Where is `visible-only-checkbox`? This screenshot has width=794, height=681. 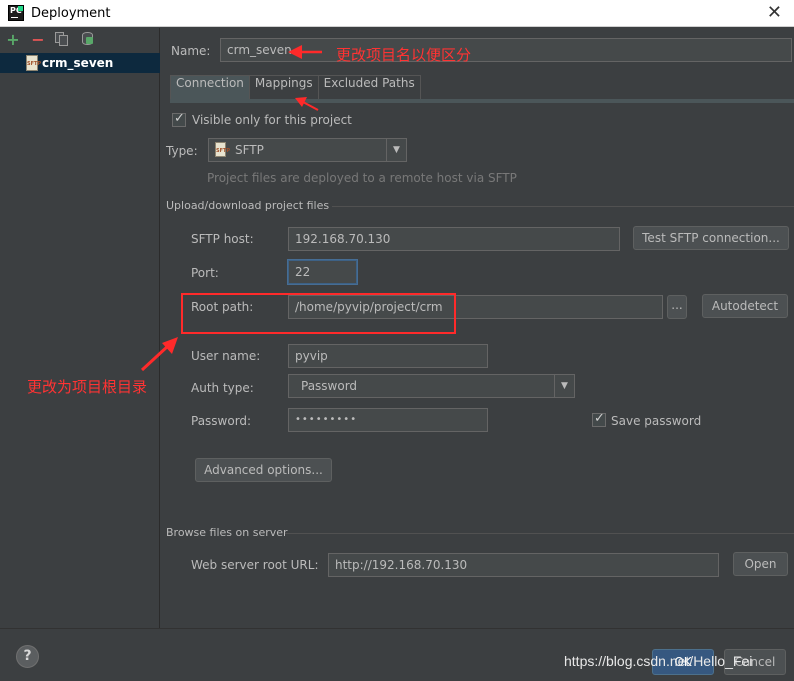 visible-only-checkbox is located at coordinates (179, 119).